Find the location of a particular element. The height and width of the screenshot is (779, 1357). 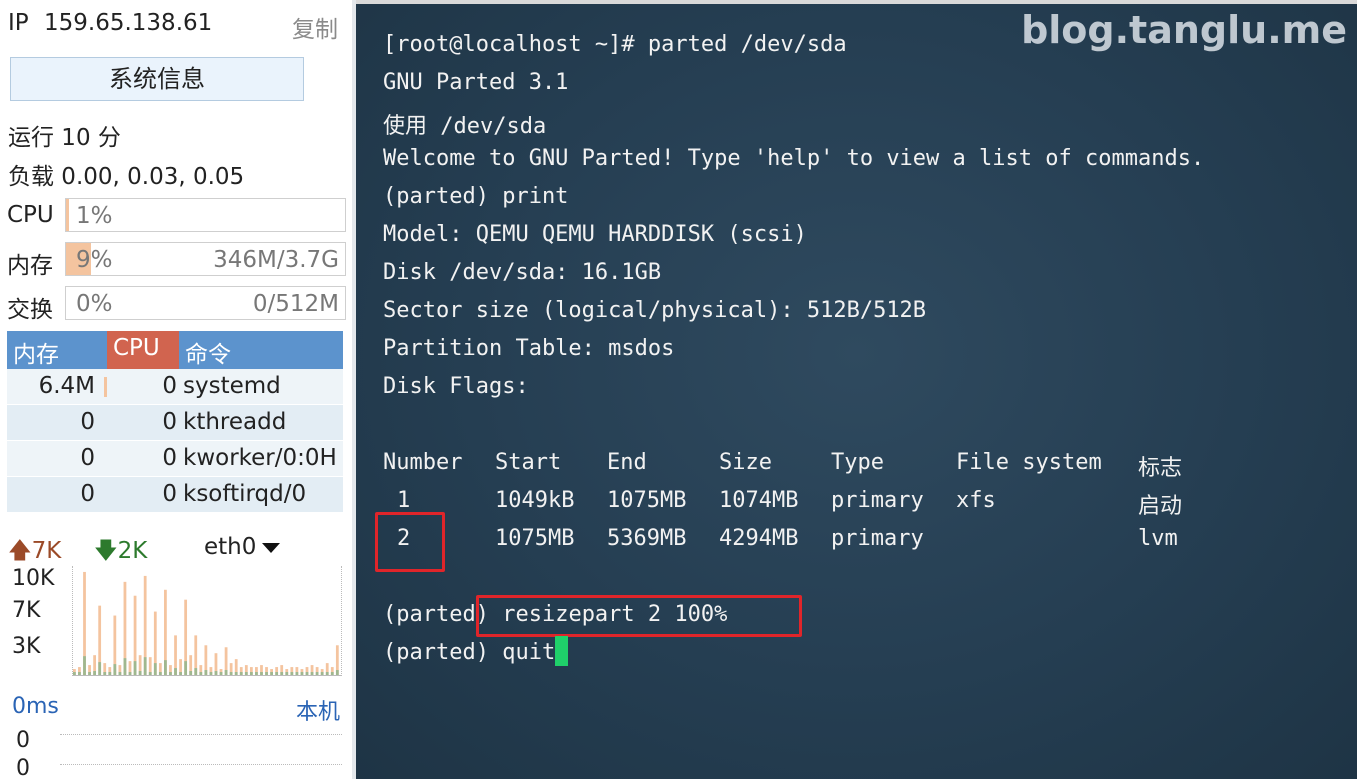

column-header: Start is located at coordinates (528, 462).